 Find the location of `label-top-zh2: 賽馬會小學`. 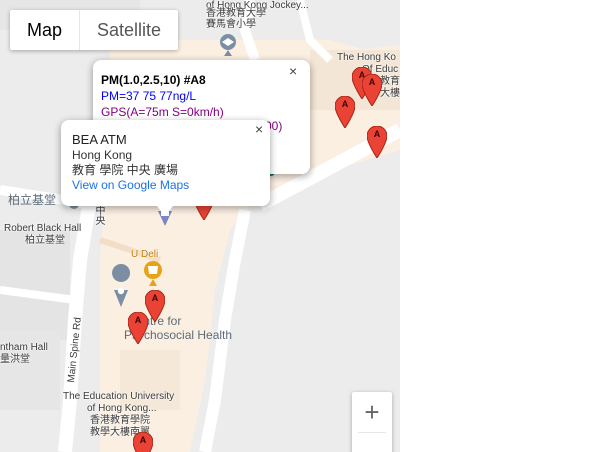

label-top-zh2: 賽馬會小學 is located at coordinates (231, 24).